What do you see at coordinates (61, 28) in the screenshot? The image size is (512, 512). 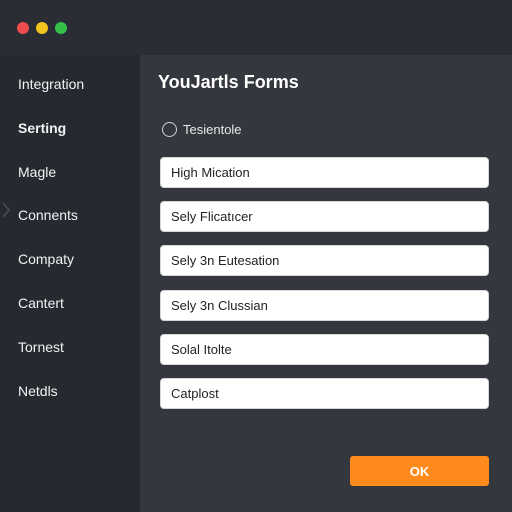 I see `maximize-window-button` at bounding box center [61, 28].